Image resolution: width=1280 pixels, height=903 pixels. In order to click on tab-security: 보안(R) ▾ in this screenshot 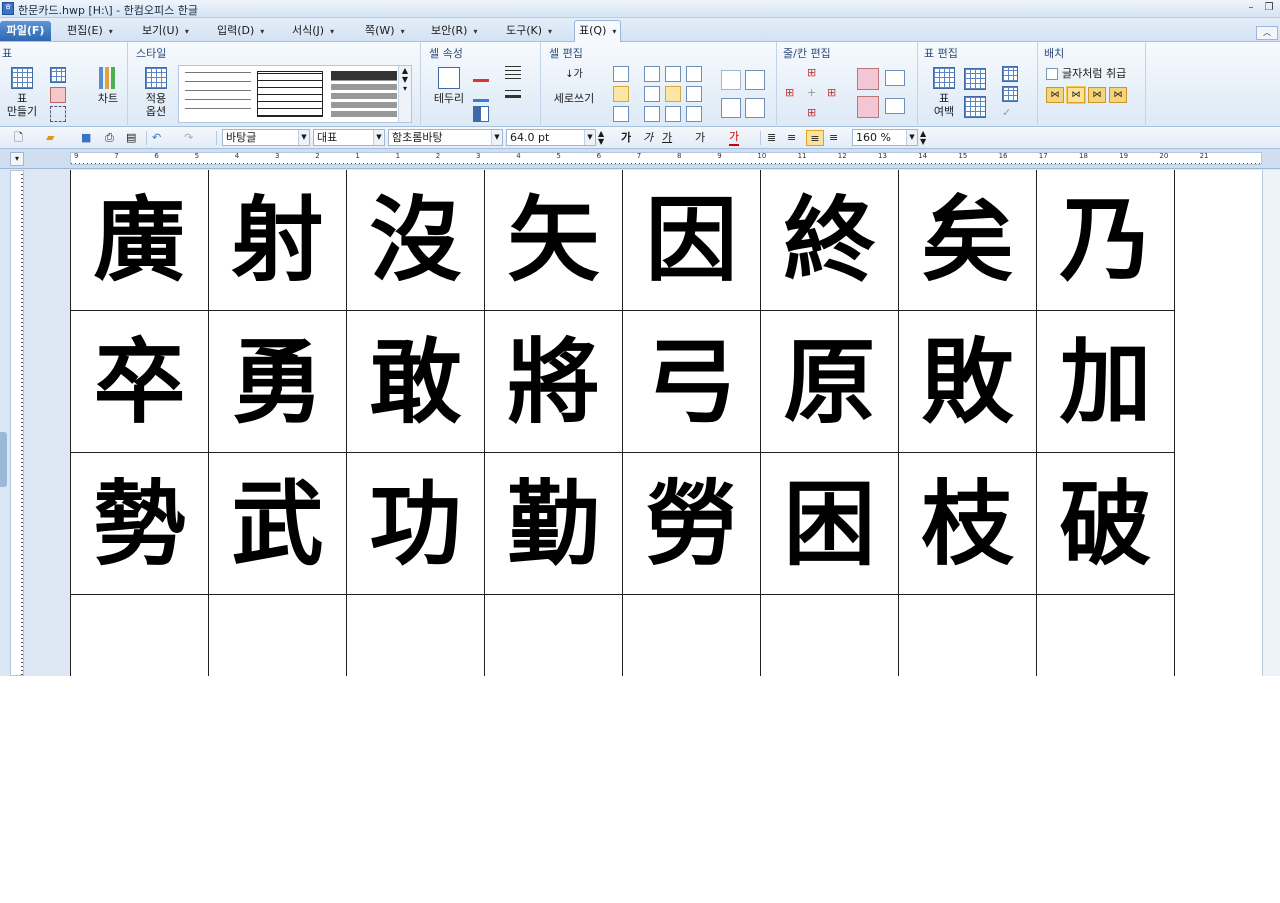, I will do `click(454, 31)`.